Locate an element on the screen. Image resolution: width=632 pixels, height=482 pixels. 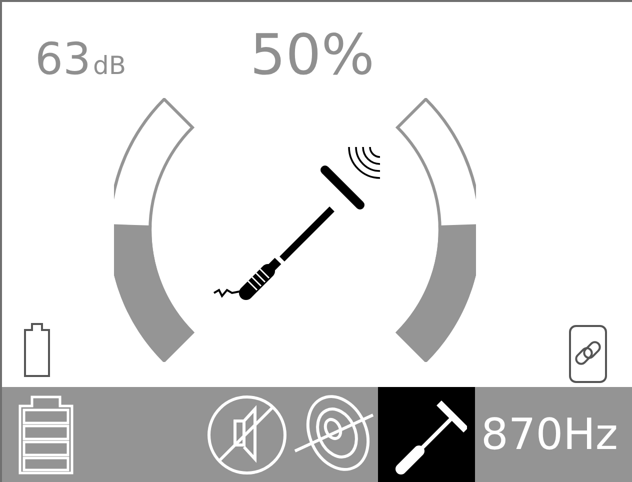
clipboard-icon is located at coordinates (37, 350).